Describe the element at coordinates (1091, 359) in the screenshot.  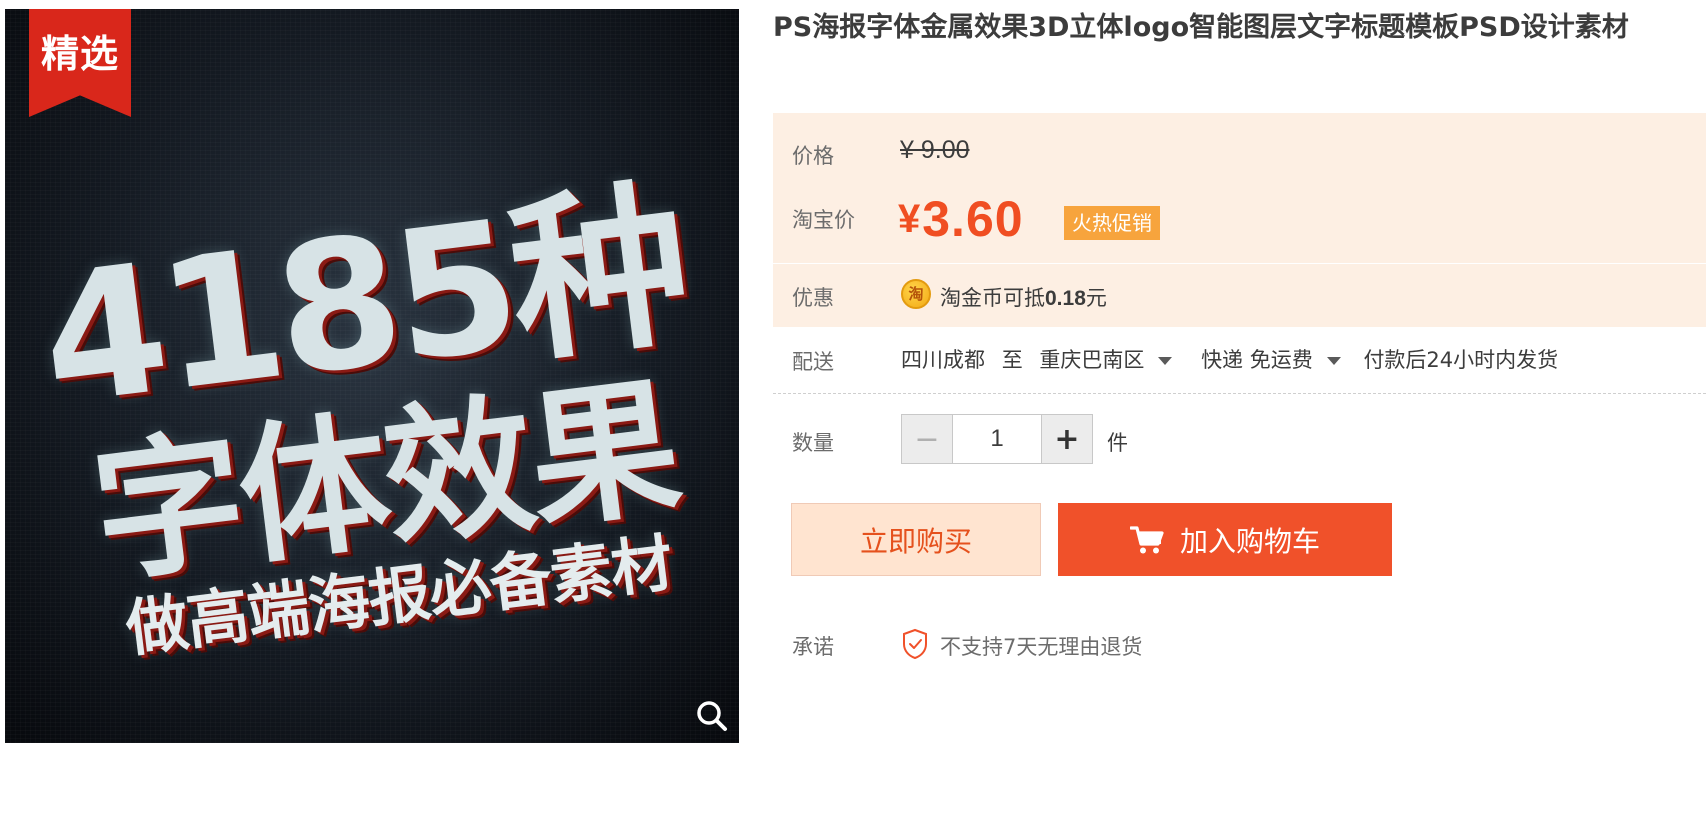
I see `ship-destination-select: 重庆巴南区` at that location.